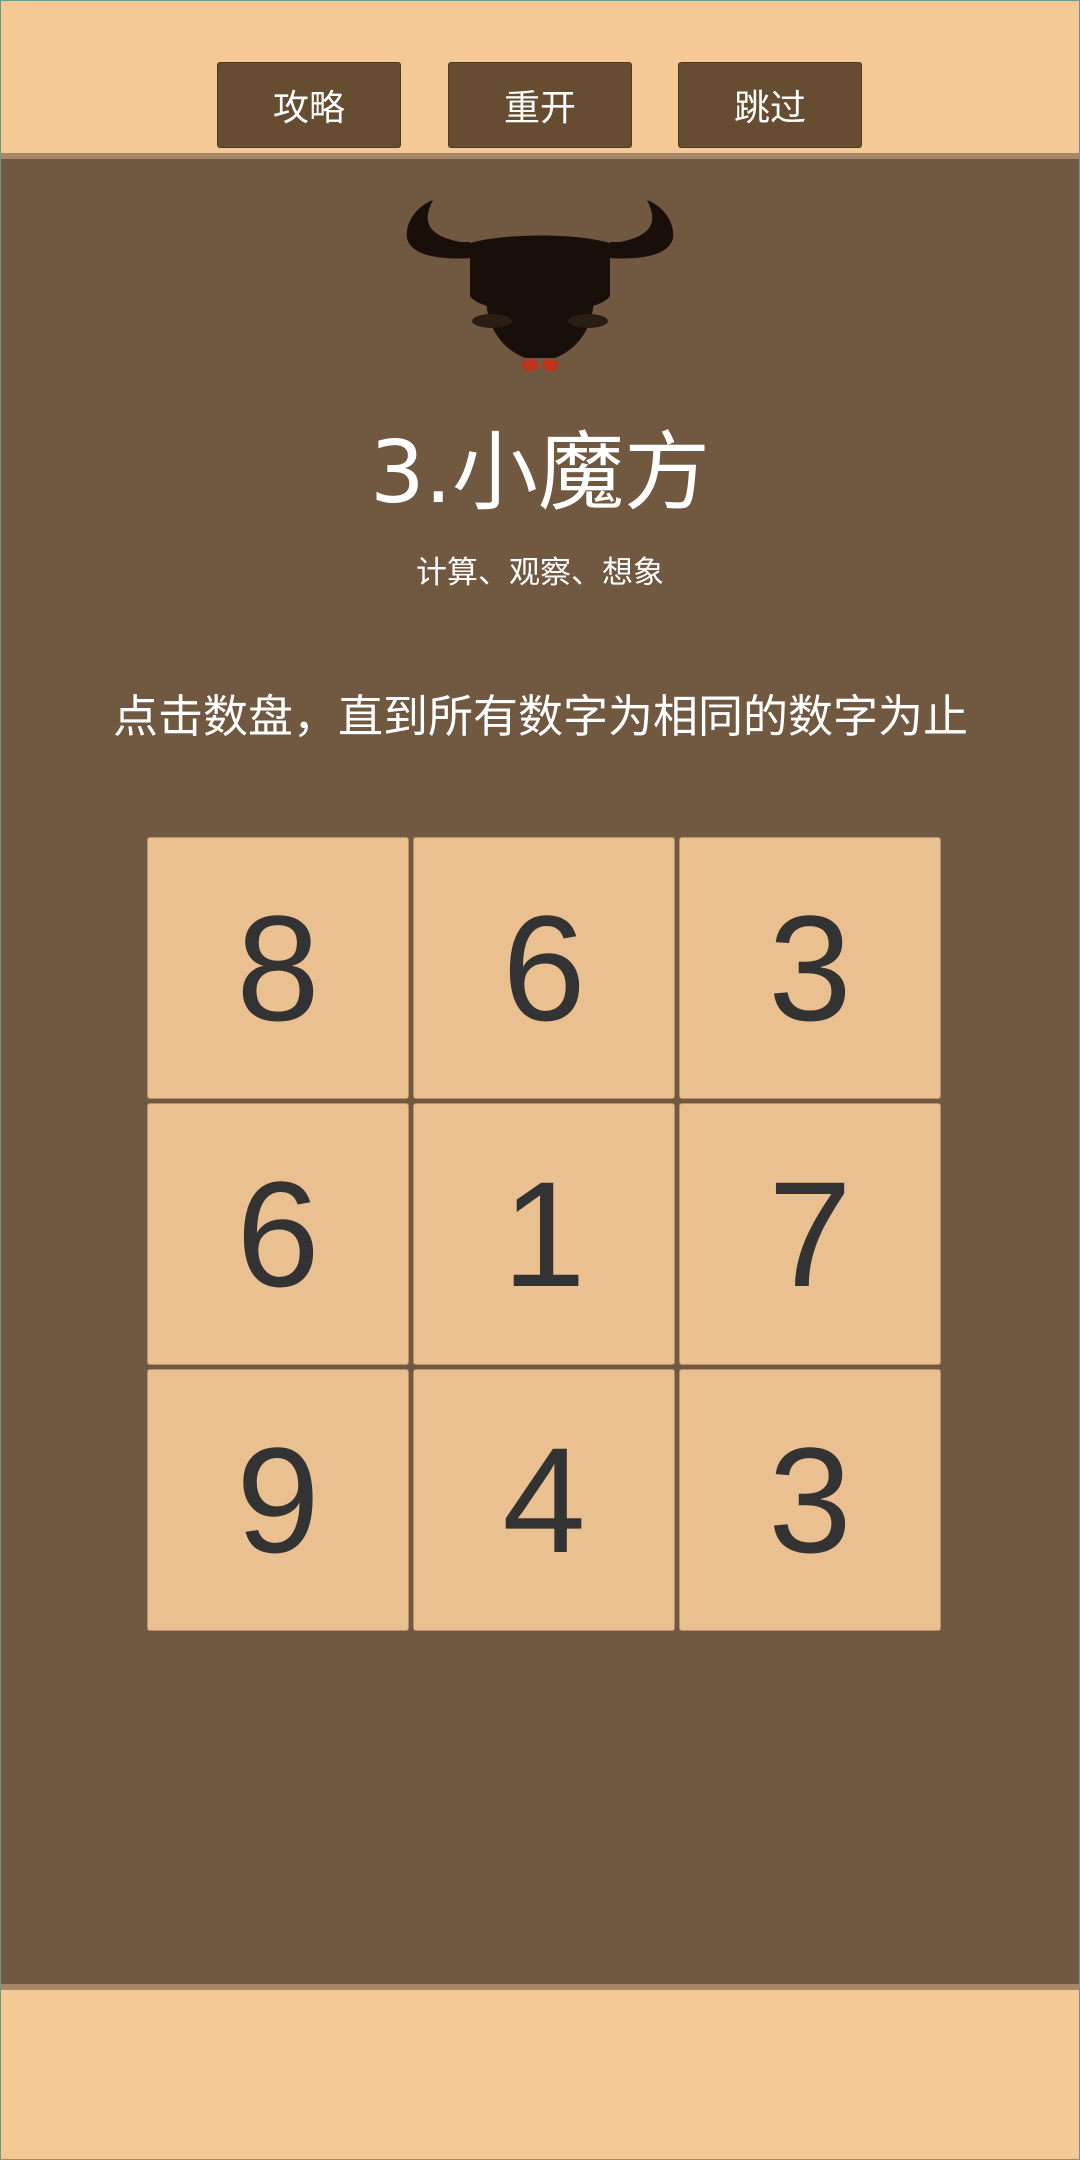 The height and width of the screenshot is (2160, 1080). Describe the element at coordinates (810, 1500) in the screenshot. I see `grid-cell-9: 3` at that location.